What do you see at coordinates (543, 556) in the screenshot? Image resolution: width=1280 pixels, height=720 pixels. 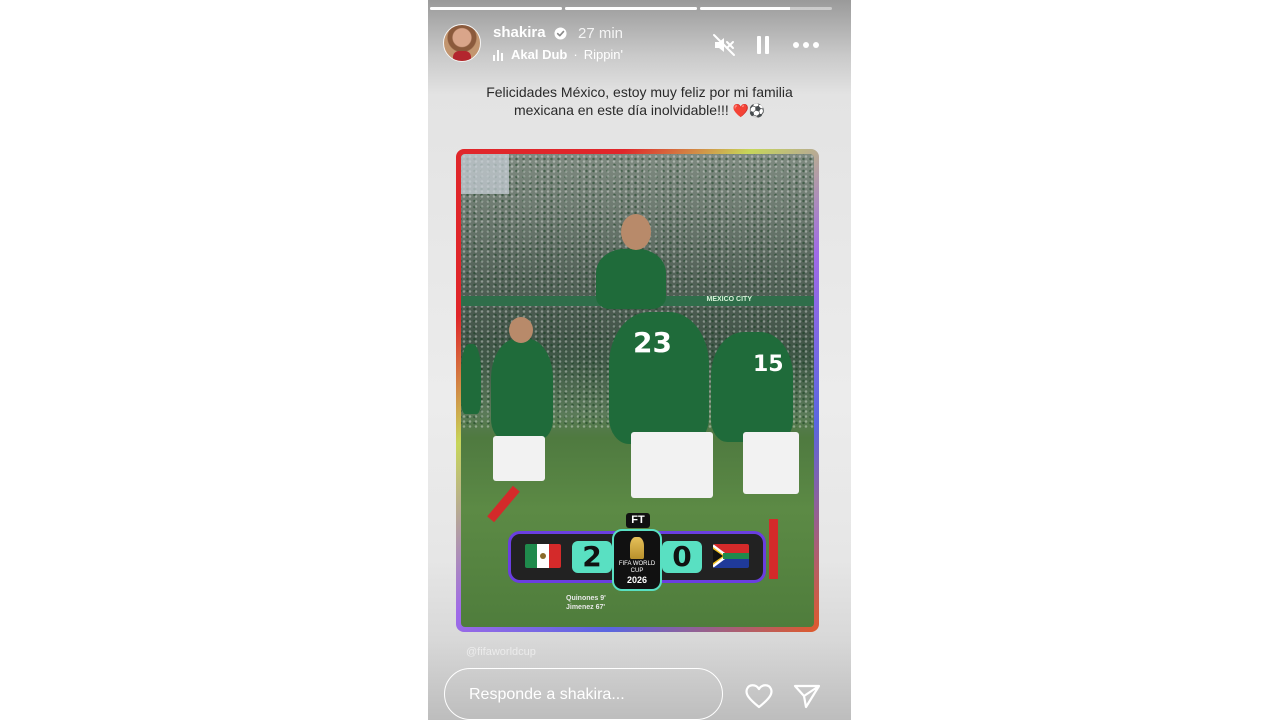 I see `mexico-flag-icon` at bounding box center [543, 556].